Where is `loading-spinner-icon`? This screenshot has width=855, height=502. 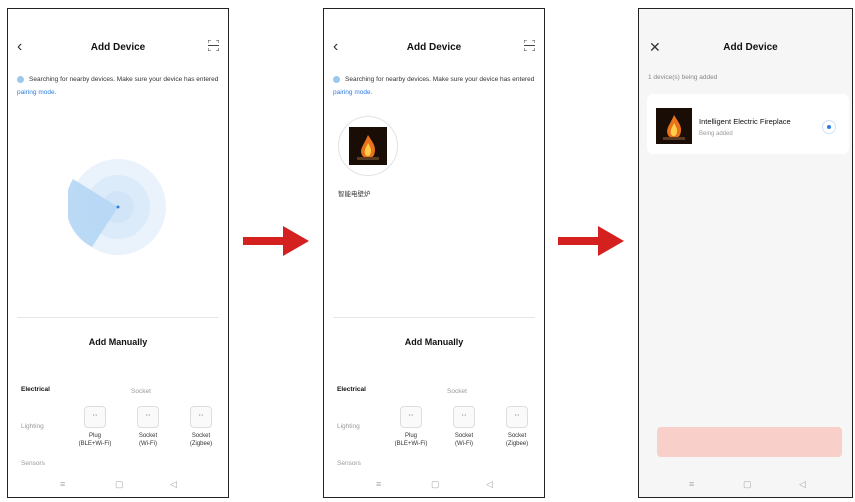
loading-spinner-icon is located at coordinates (829, 127).